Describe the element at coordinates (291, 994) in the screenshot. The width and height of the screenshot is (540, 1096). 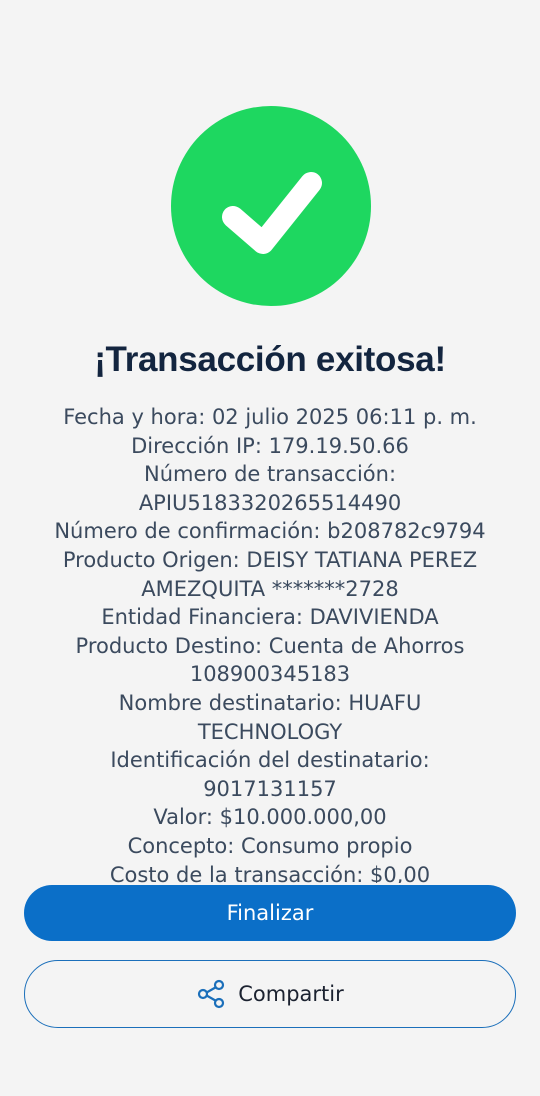
I see `share-button-label: Compartir` at that location.